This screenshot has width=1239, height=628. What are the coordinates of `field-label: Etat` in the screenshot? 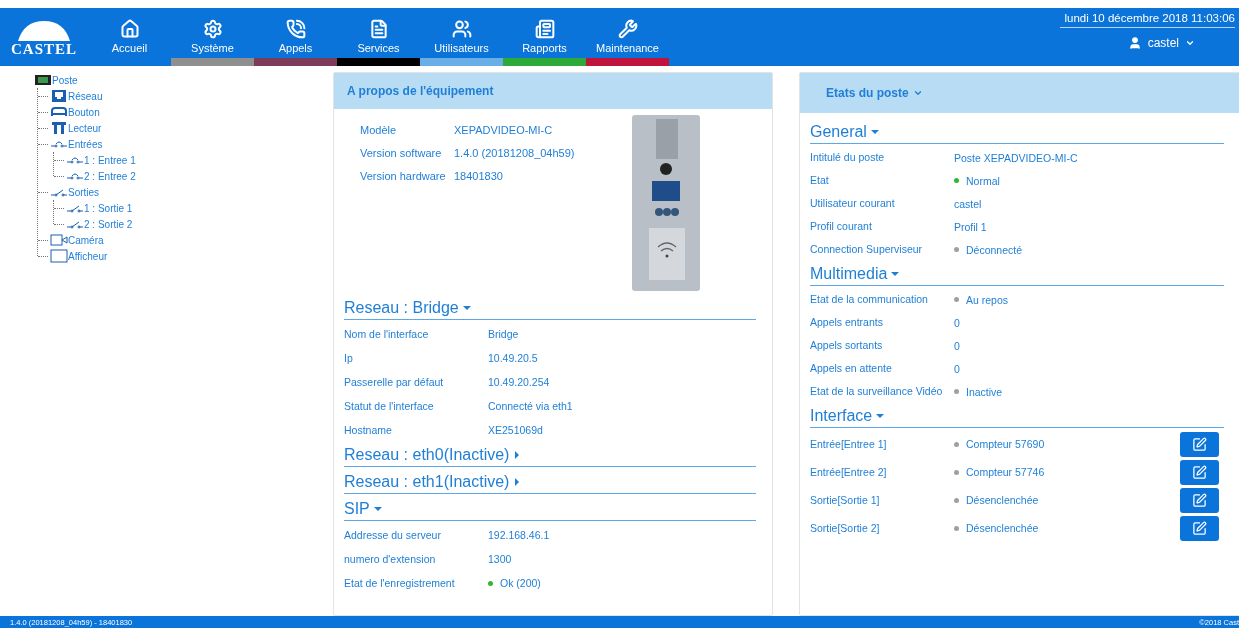 It's located at (820, 180).